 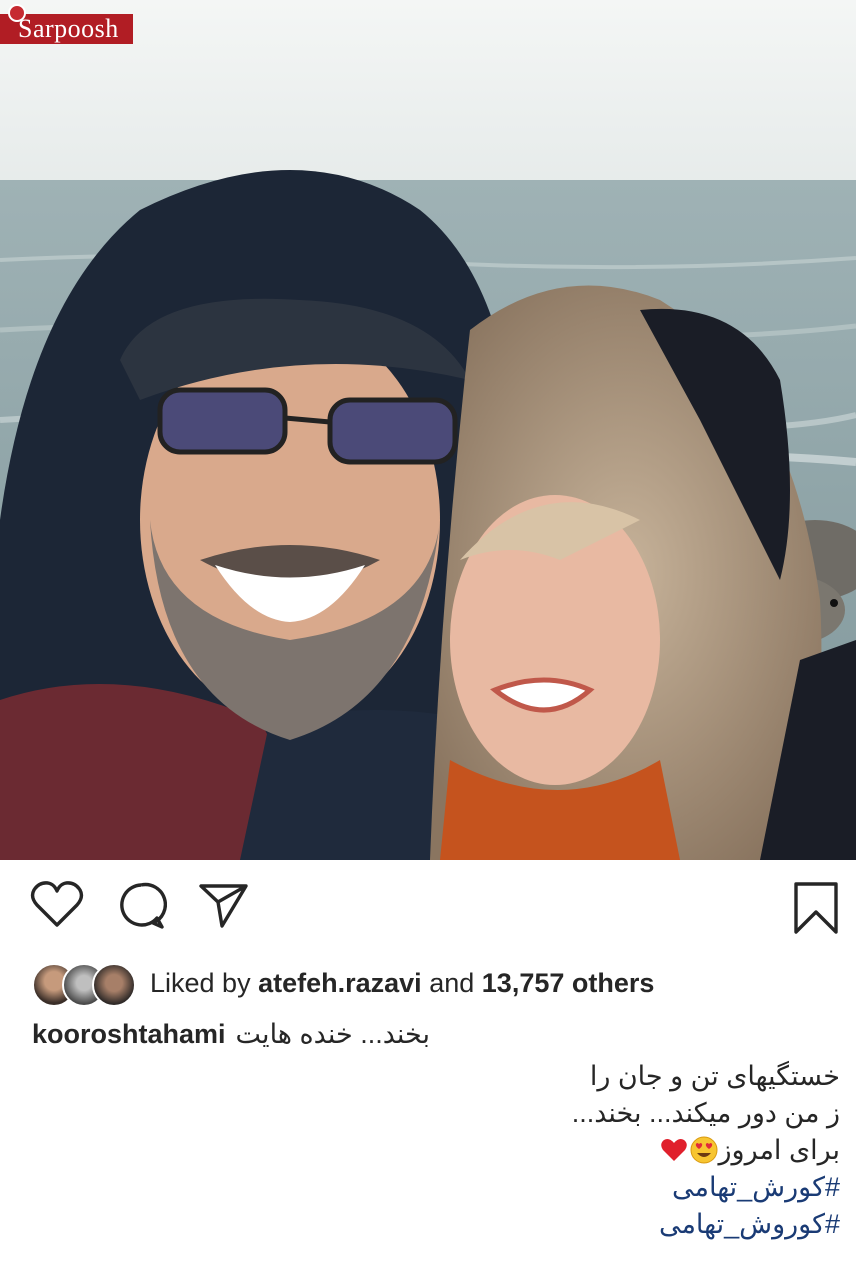 What do you see at coordinates (114, 985) in the screenshot?
I see `avatar` at bounding box center [114, 985].